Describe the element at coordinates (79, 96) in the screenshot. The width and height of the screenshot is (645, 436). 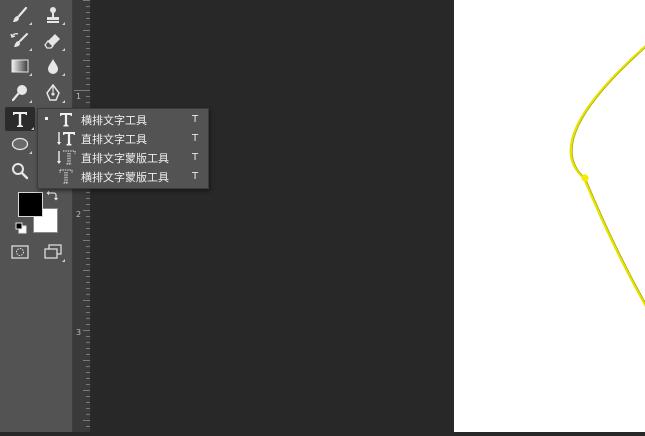
I see `ruler-mark-1: 1` at that location.